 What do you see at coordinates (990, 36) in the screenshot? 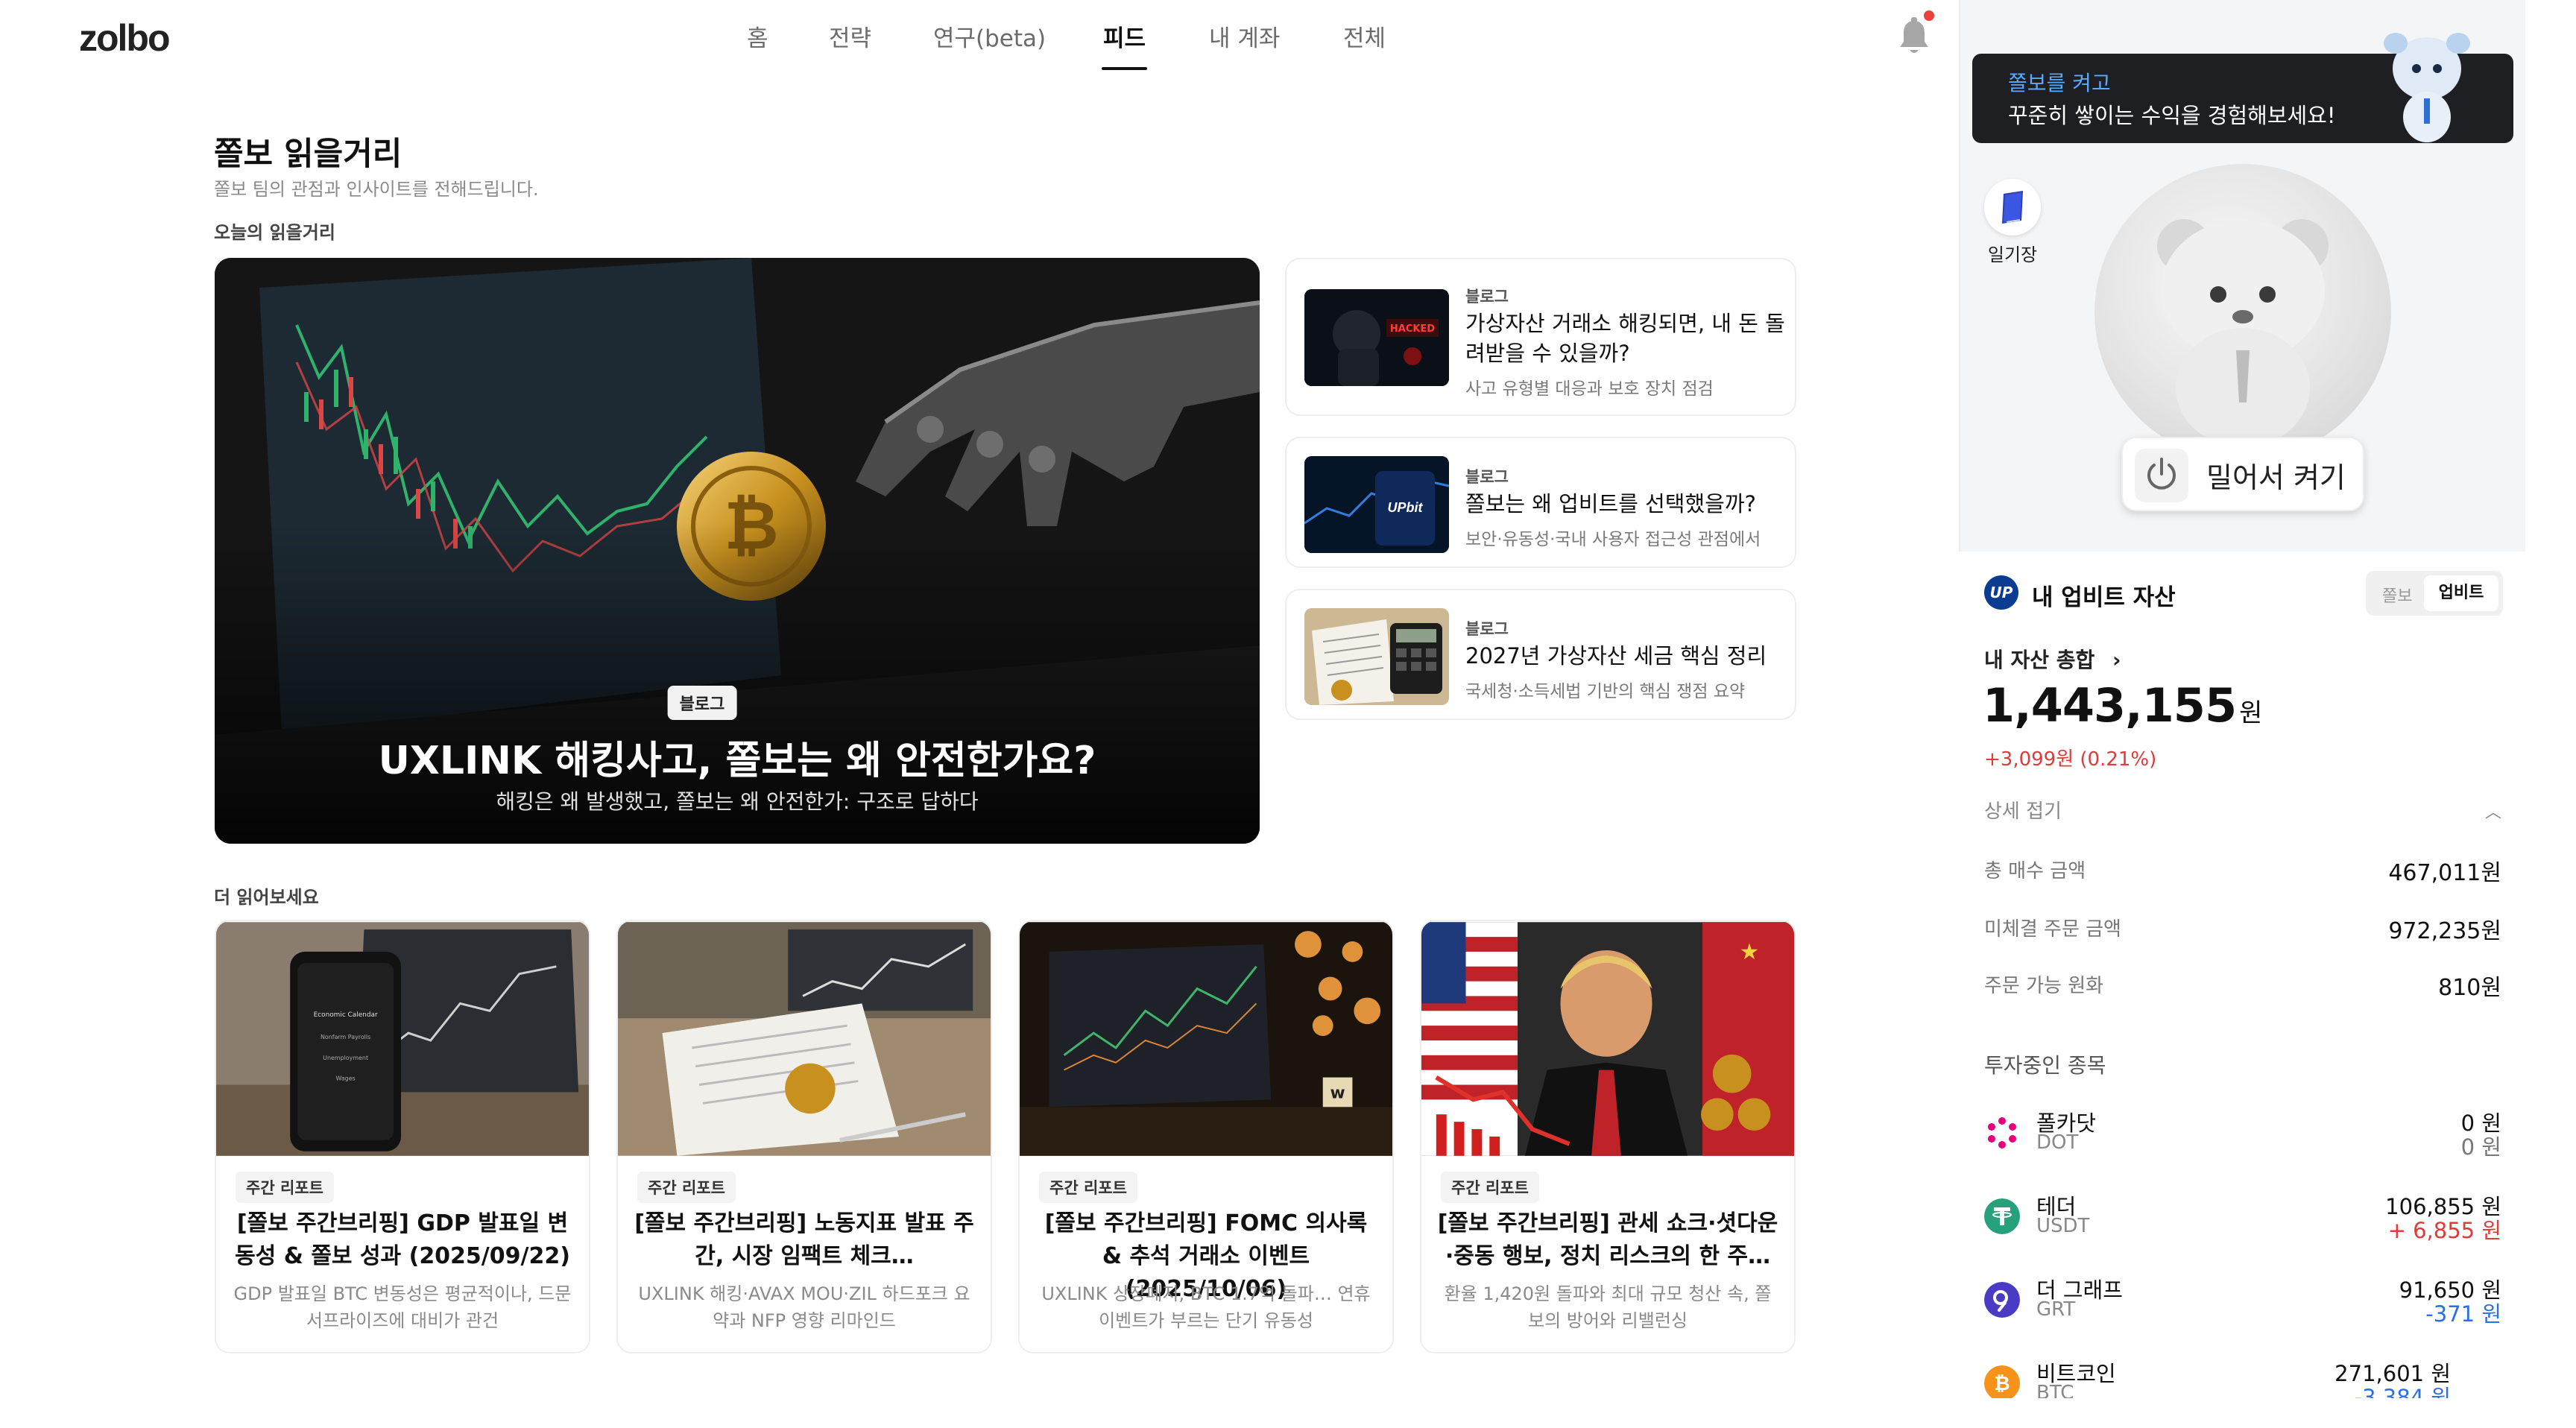
I see `tab-research: 연구(beta)` at bounding box center [990, 36].